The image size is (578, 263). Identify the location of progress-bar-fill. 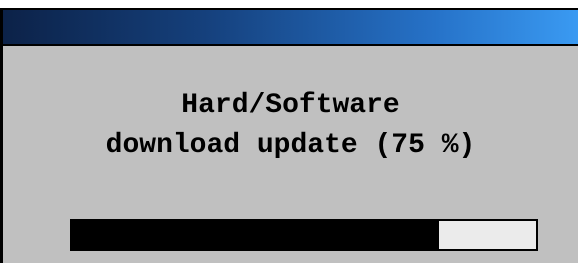
(255, 235).